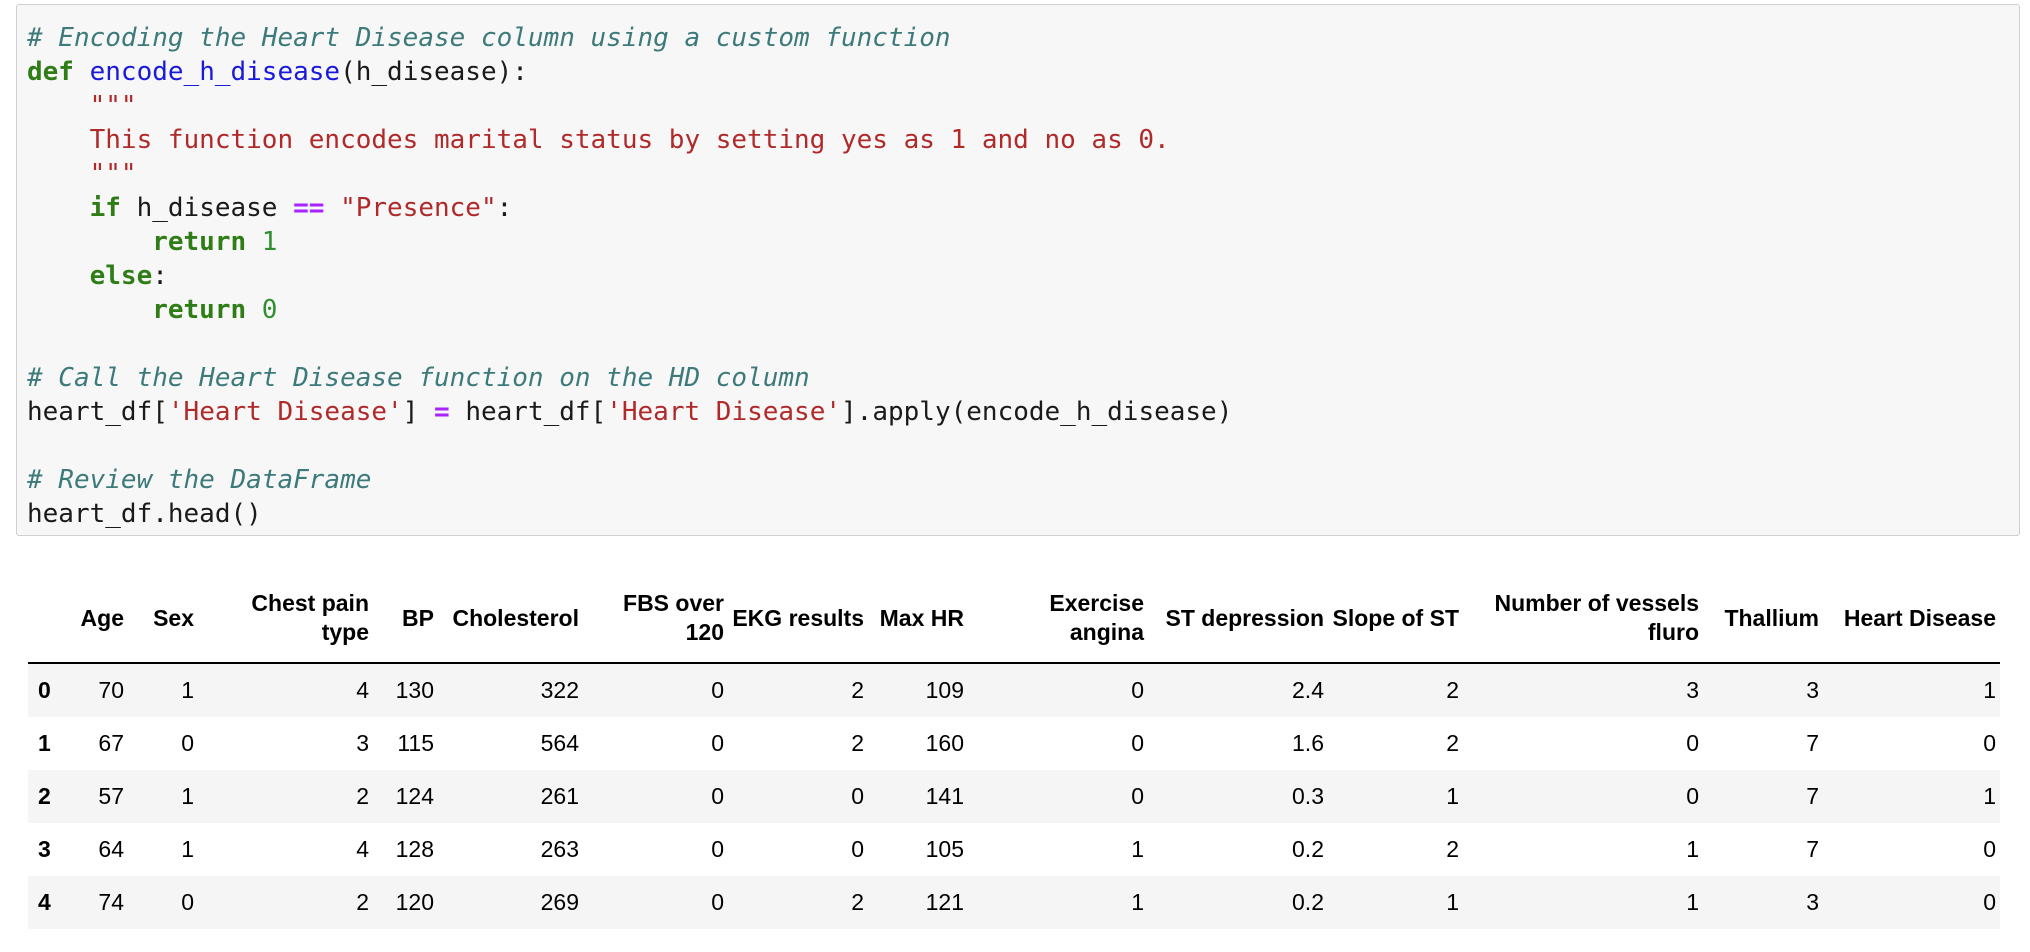 Image resolution: width=2030 pixels, height=952 pixels. I want to click on column-header-index, so click(43, 619).